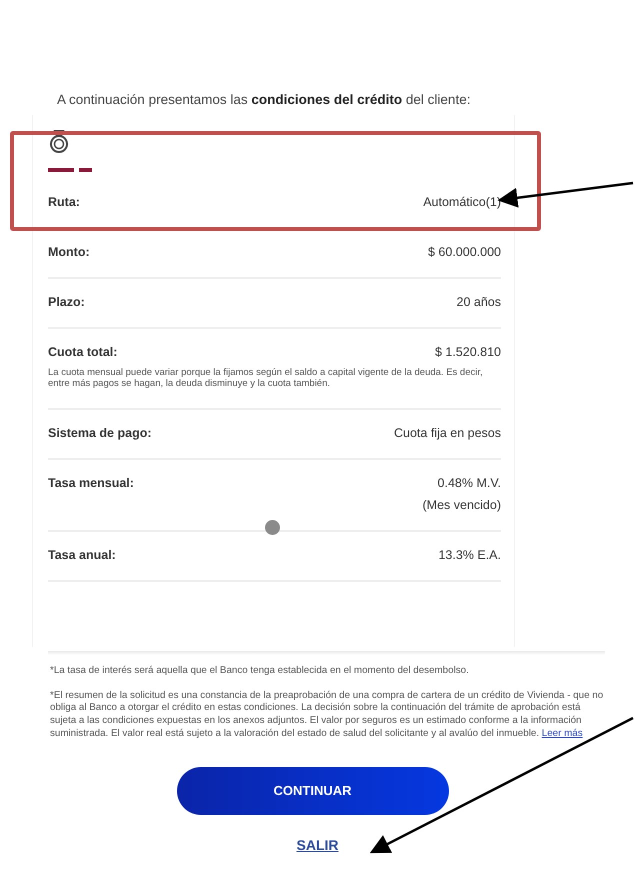 This screenshot has width=635, height=878. Describe the element at coordinates (100, 433) in the screenshot. I see `field-label: Sistema de pago:` at that location.